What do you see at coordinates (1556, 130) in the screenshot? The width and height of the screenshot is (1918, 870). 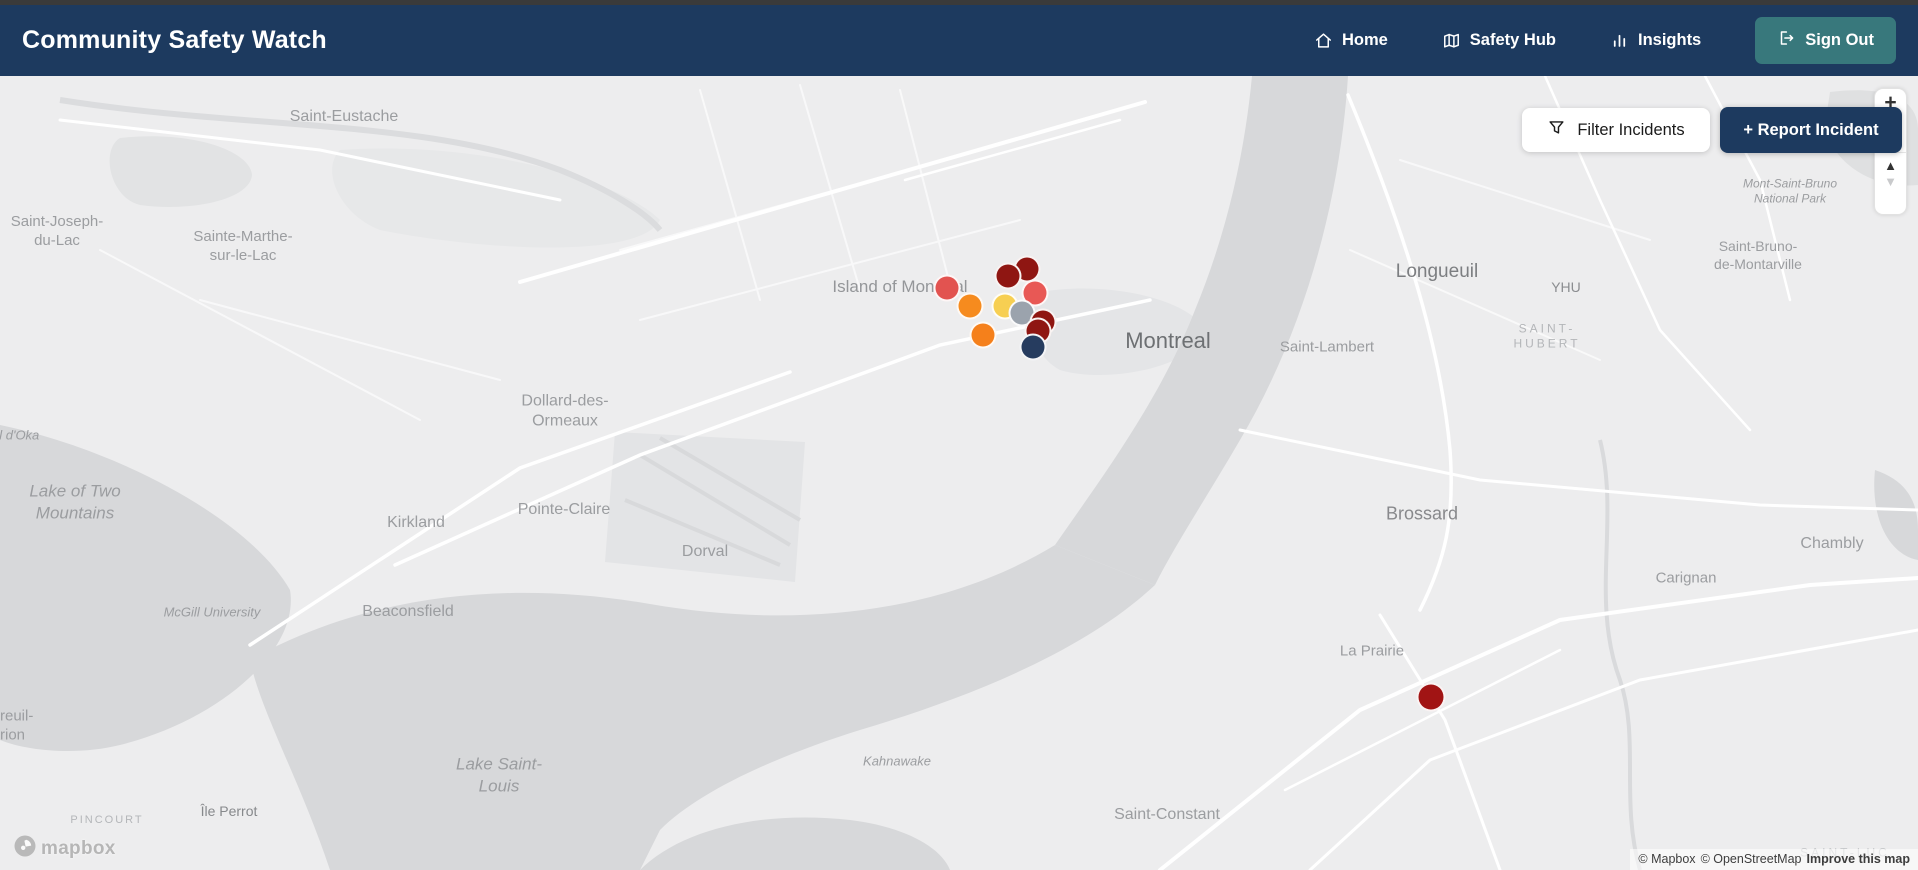 I see `funnel-icon` at bounding box center [1556, 130].